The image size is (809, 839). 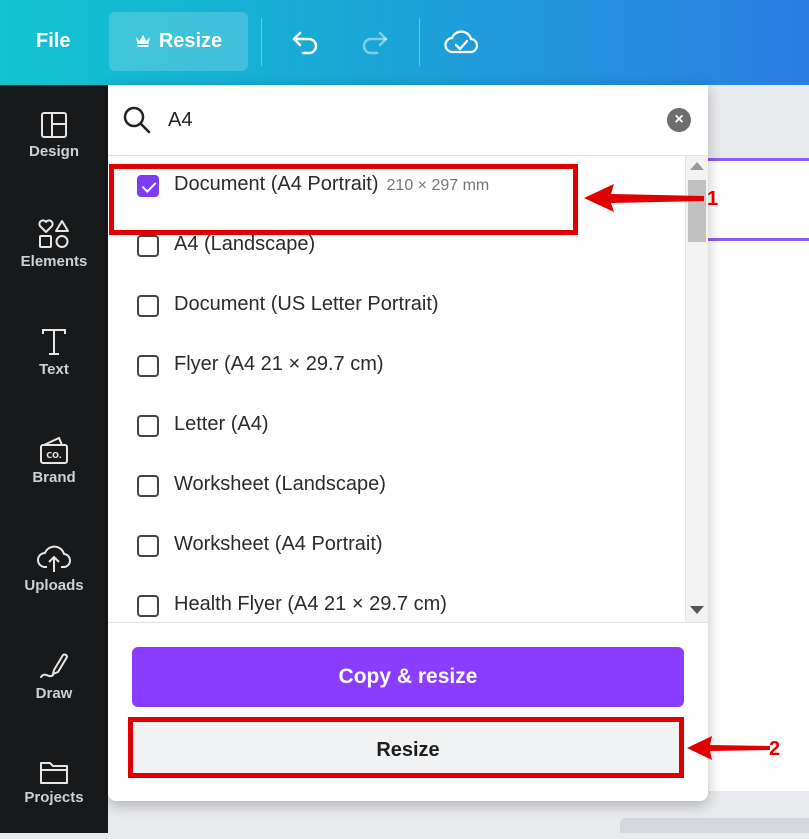 I want to click on sidebar-item-label: Draw, so click(x=54, y=693).